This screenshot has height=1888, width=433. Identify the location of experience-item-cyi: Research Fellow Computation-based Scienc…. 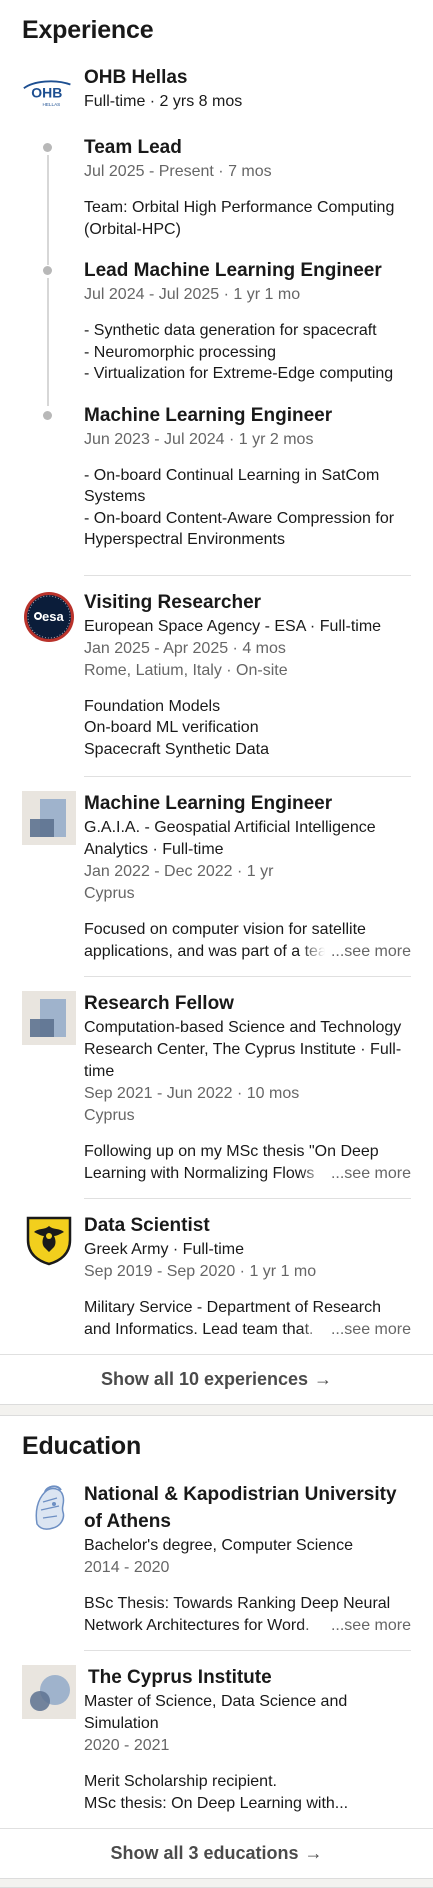
(216, 1087).